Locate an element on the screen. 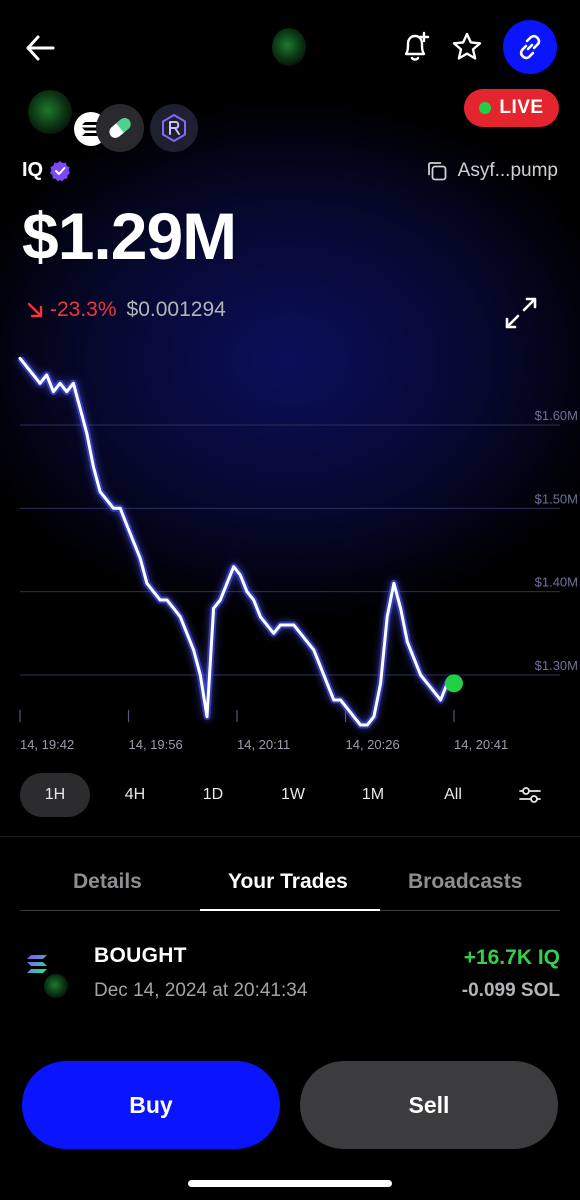 The height and width of the screenshot is (1200, 580). trade-icons is located at coordinates (47, 972).